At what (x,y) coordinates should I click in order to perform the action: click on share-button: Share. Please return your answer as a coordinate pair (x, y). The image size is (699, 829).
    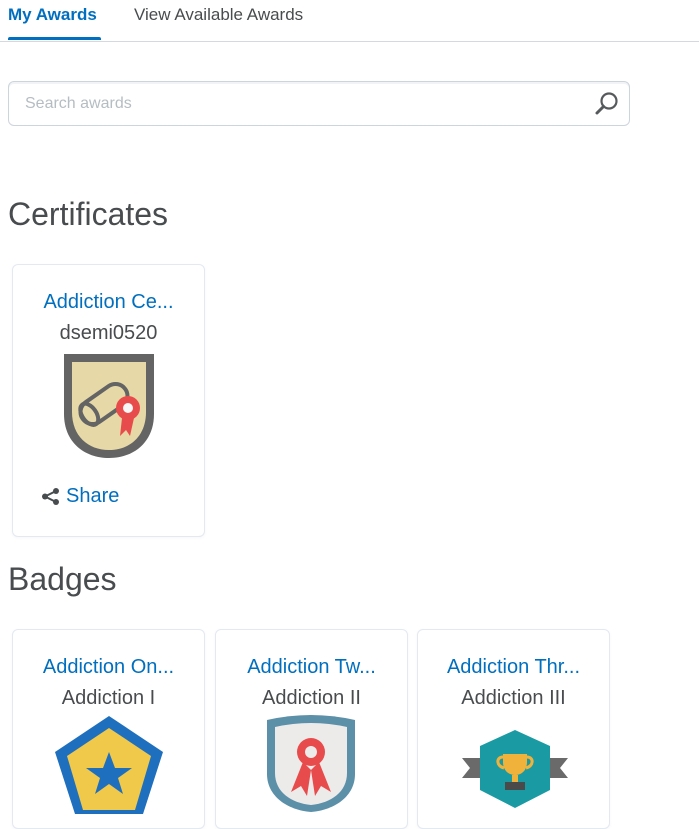
    Looking at the image, I should click on (80, 496).